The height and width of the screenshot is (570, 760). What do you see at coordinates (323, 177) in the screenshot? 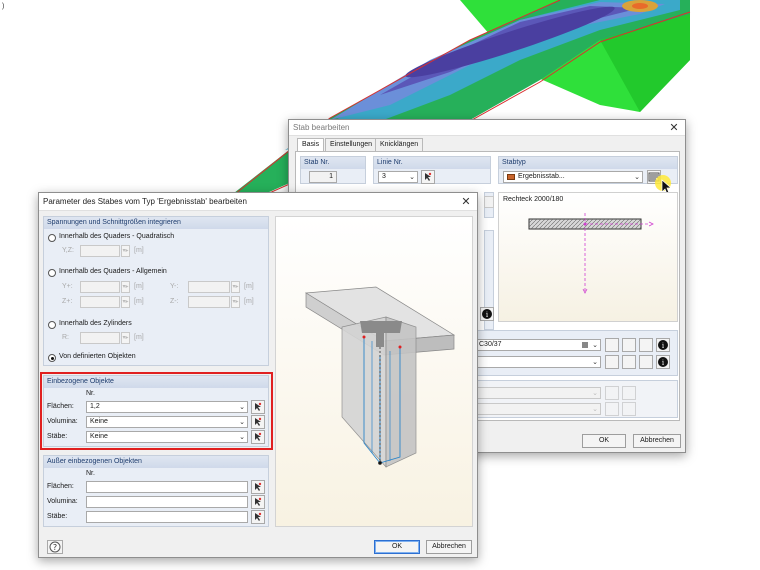
I see `stab-nr-field: 1` at bounding box center [323, 177].